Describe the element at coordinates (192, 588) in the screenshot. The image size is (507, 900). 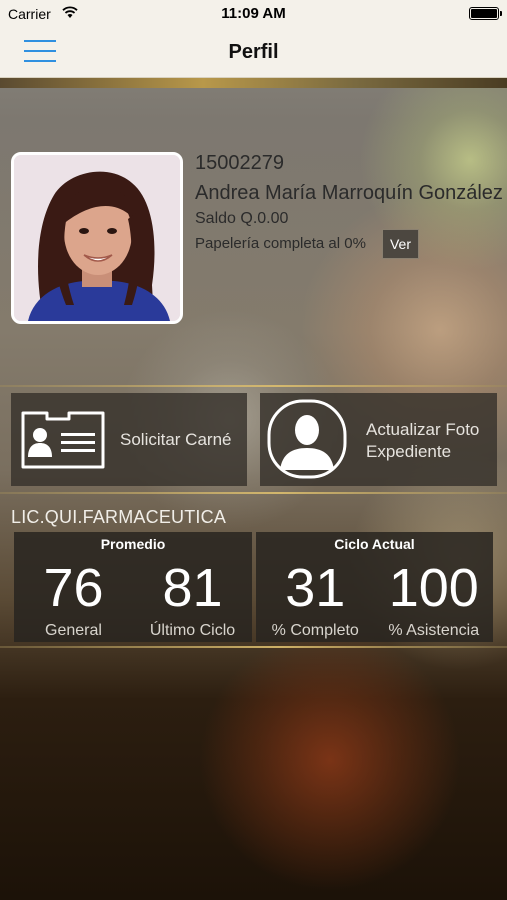
I see `ultimo-ciclo-value: 81` at that location.